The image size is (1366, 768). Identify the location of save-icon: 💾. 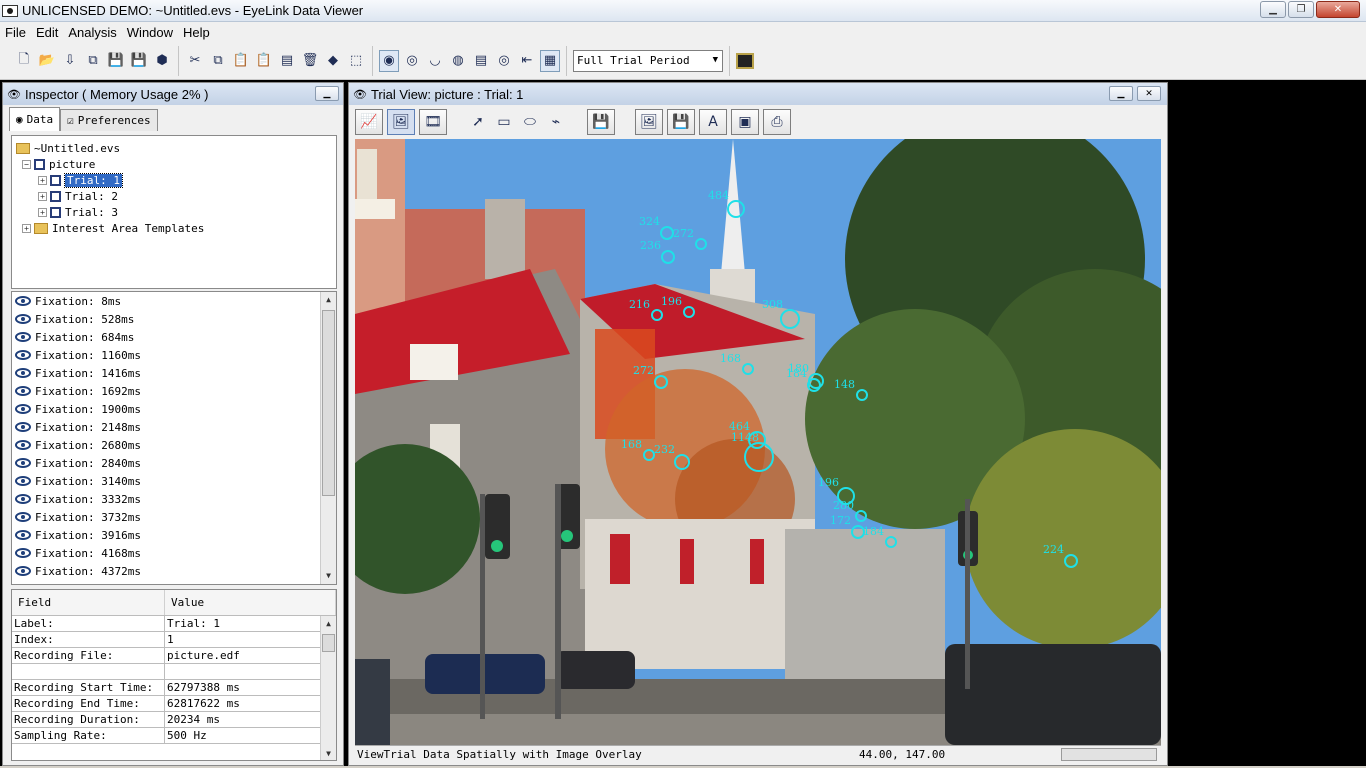
(116, 61).